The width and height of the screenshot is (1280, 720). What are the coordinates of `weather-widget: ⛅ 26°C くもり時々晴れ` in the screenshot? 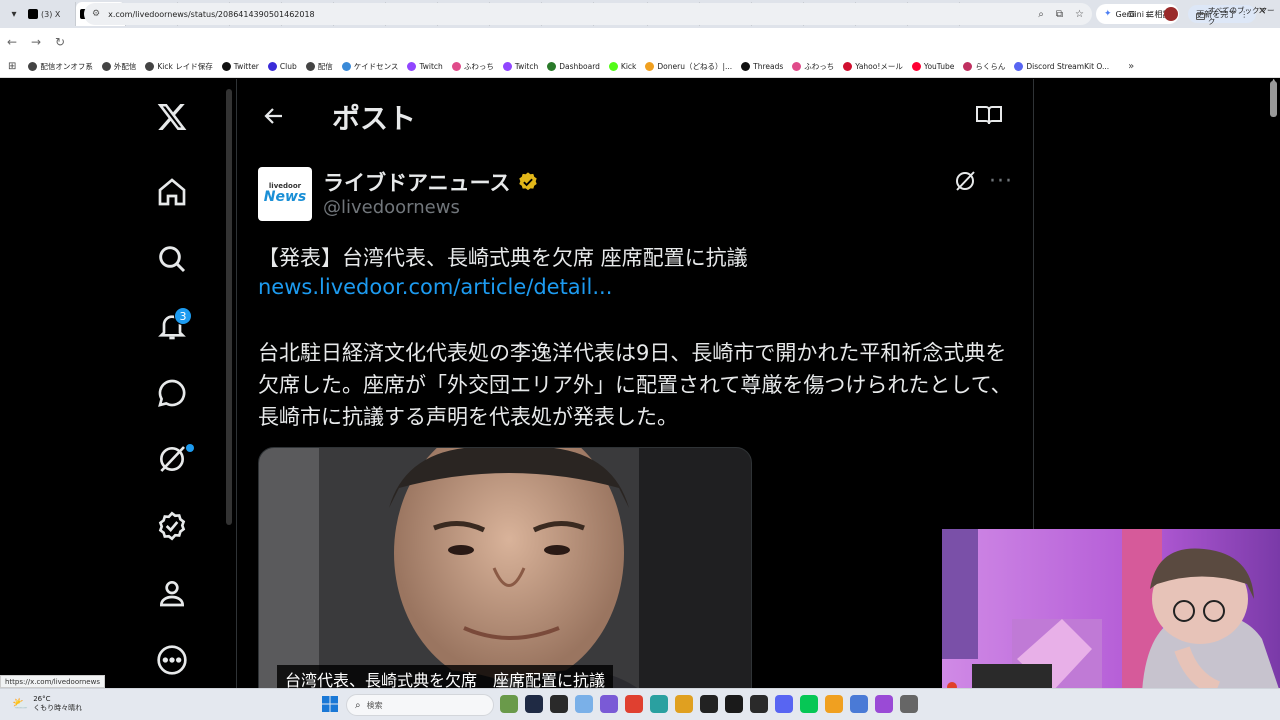 It's located at (47, 704).